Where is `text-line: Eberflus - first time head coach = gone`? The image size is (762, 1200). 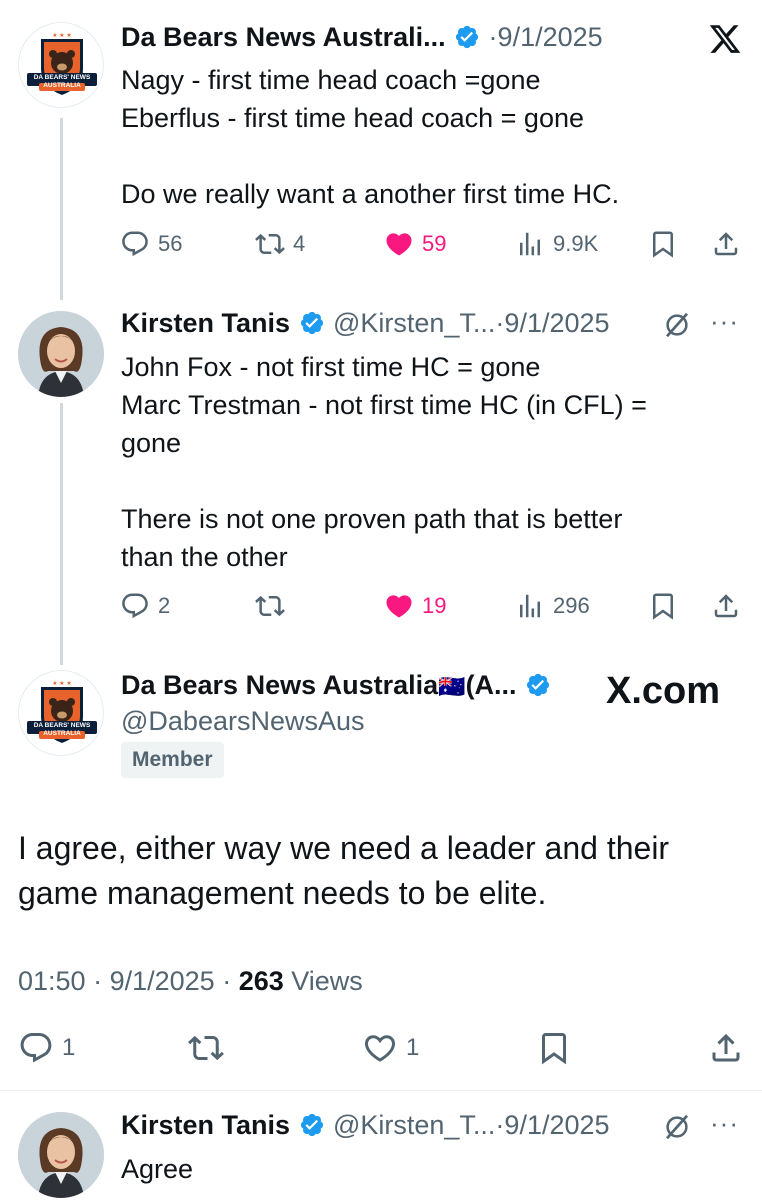 text-line: Eberflus - first time head coach = gone is located at coordinates (352, 118).